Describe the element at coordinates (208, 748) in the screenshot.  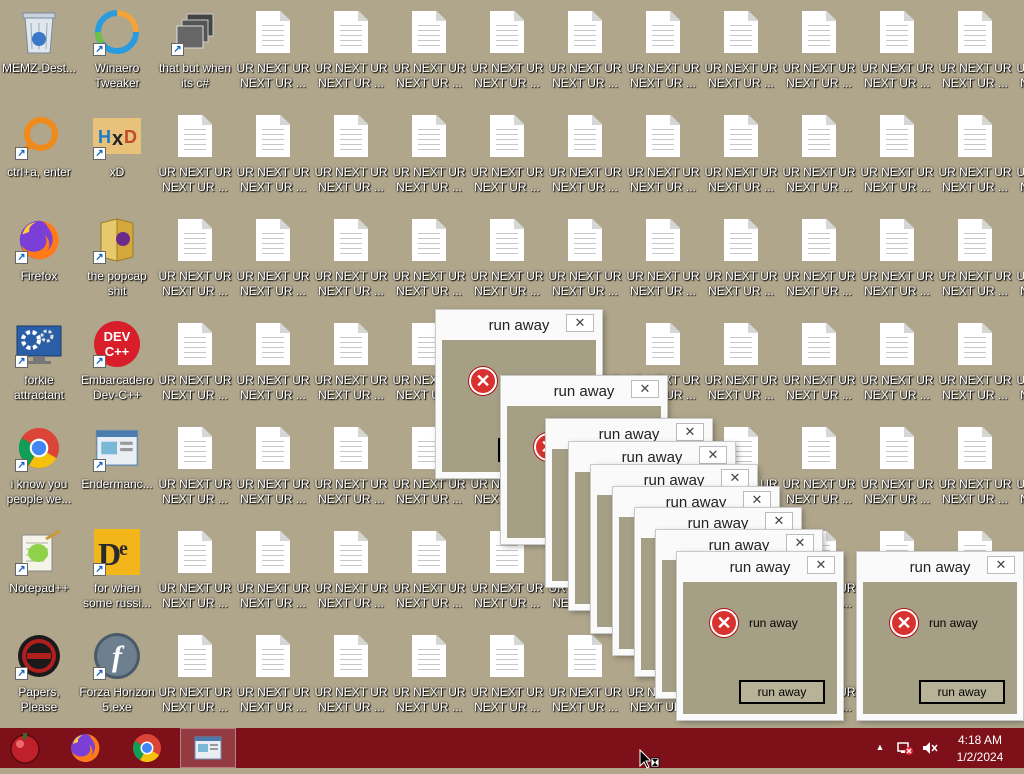
I see `taskbar-app-button` at that location.